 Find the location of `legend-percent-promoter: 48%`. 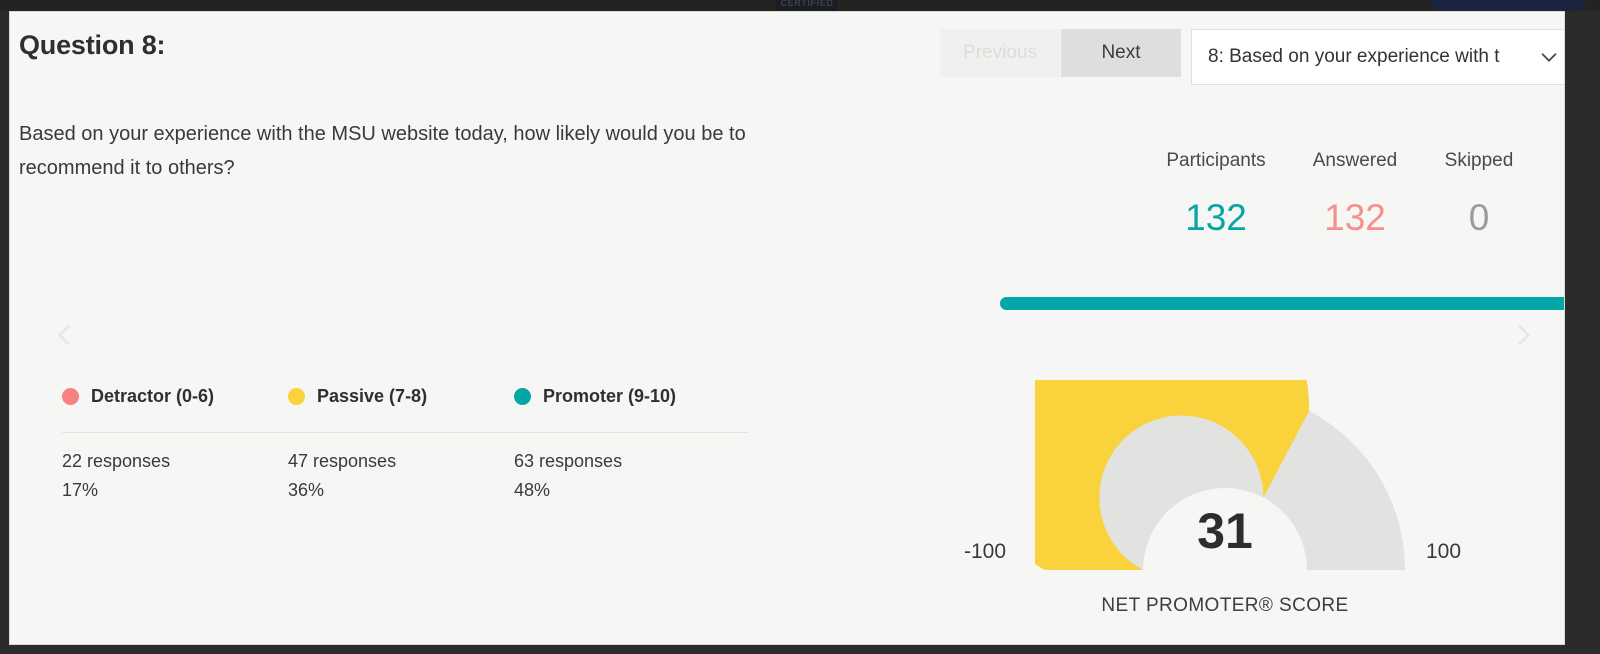

legend-percent-promoter: 48% is located at coordinates (532, 490).